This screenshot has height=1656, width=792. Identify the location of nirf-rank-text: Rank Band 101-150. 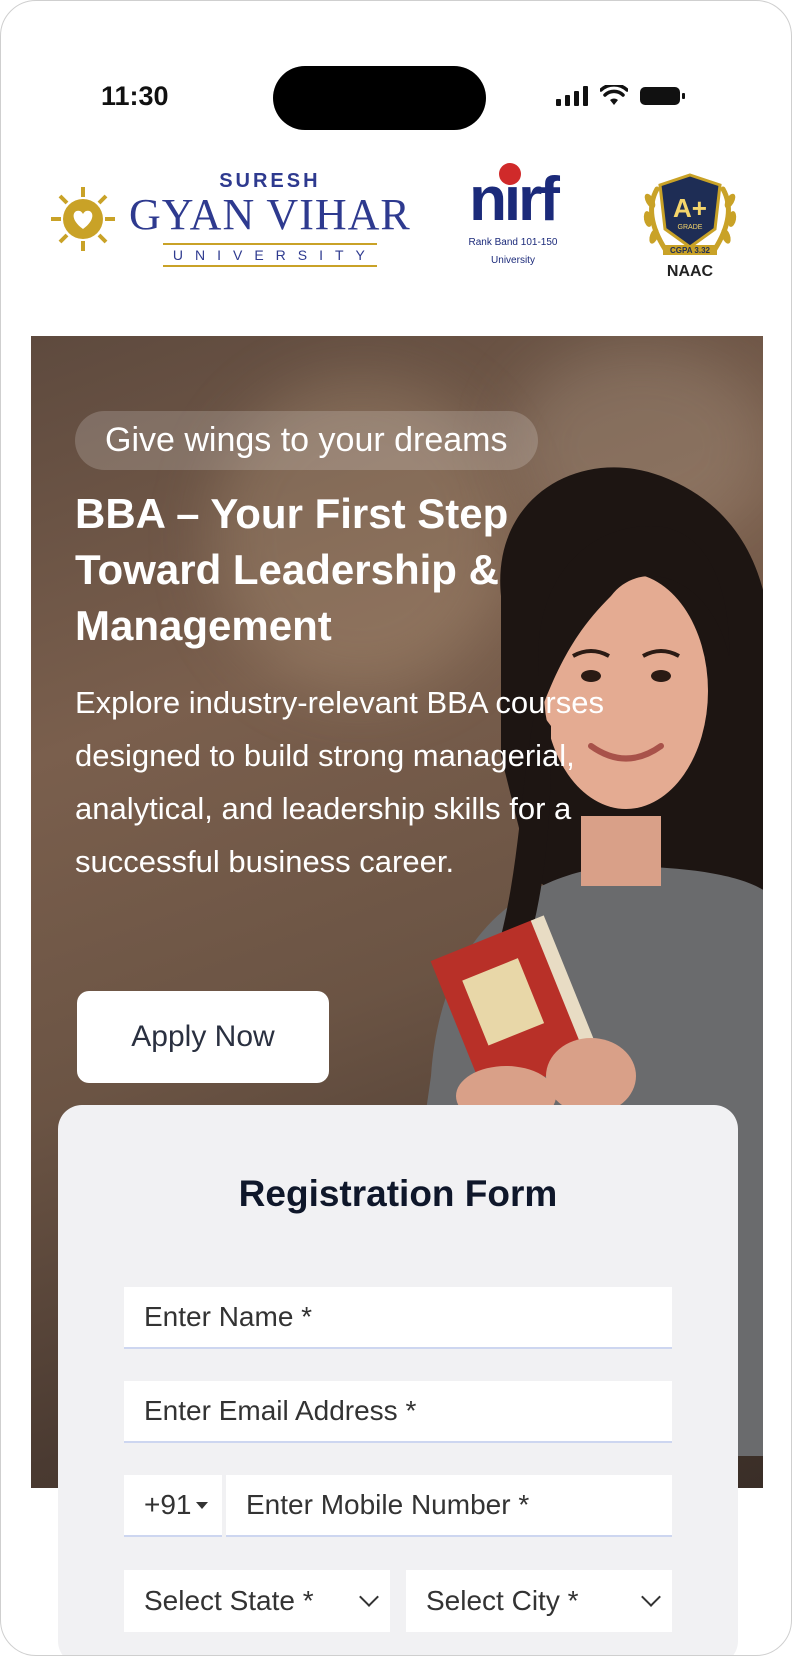
(513, 242).